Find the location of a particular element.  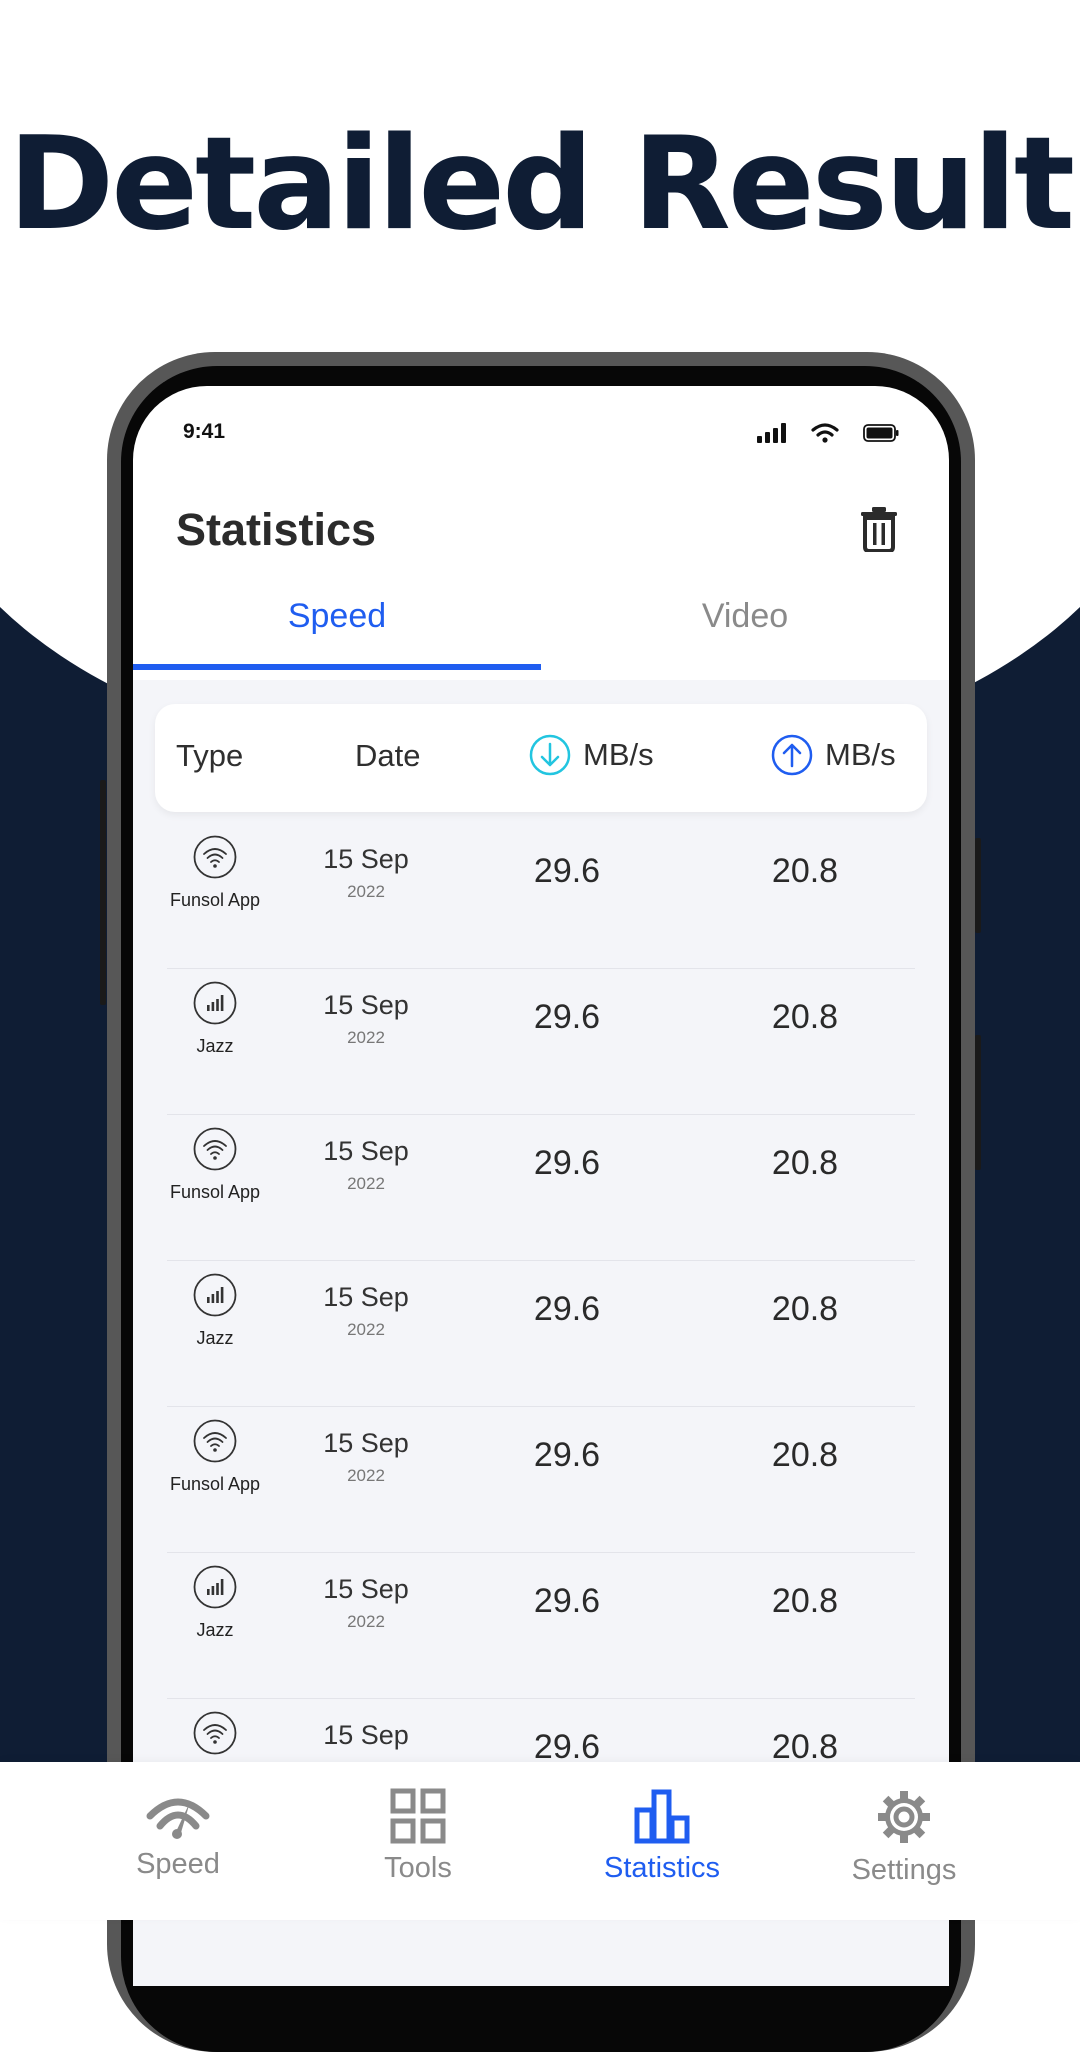

delete-icon is located at coordinates (879, 529).